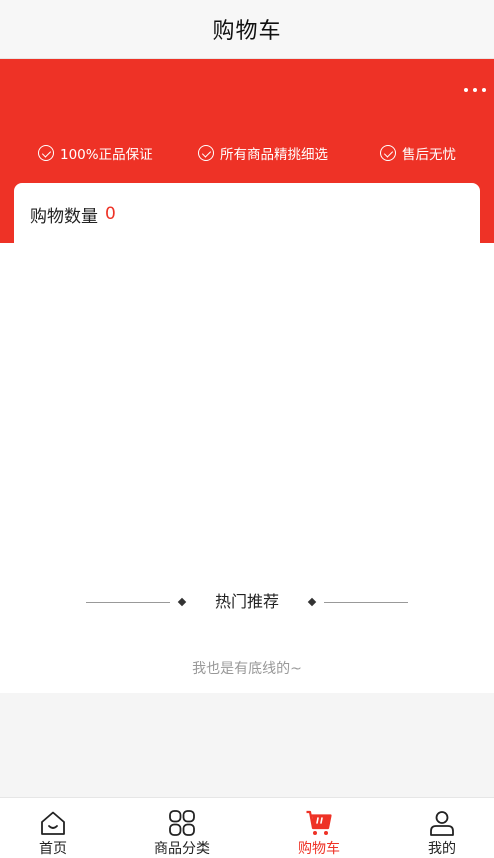 This screenshot has height=858, width=494. I want to click on page-title: 购物车, so click(247, 31).